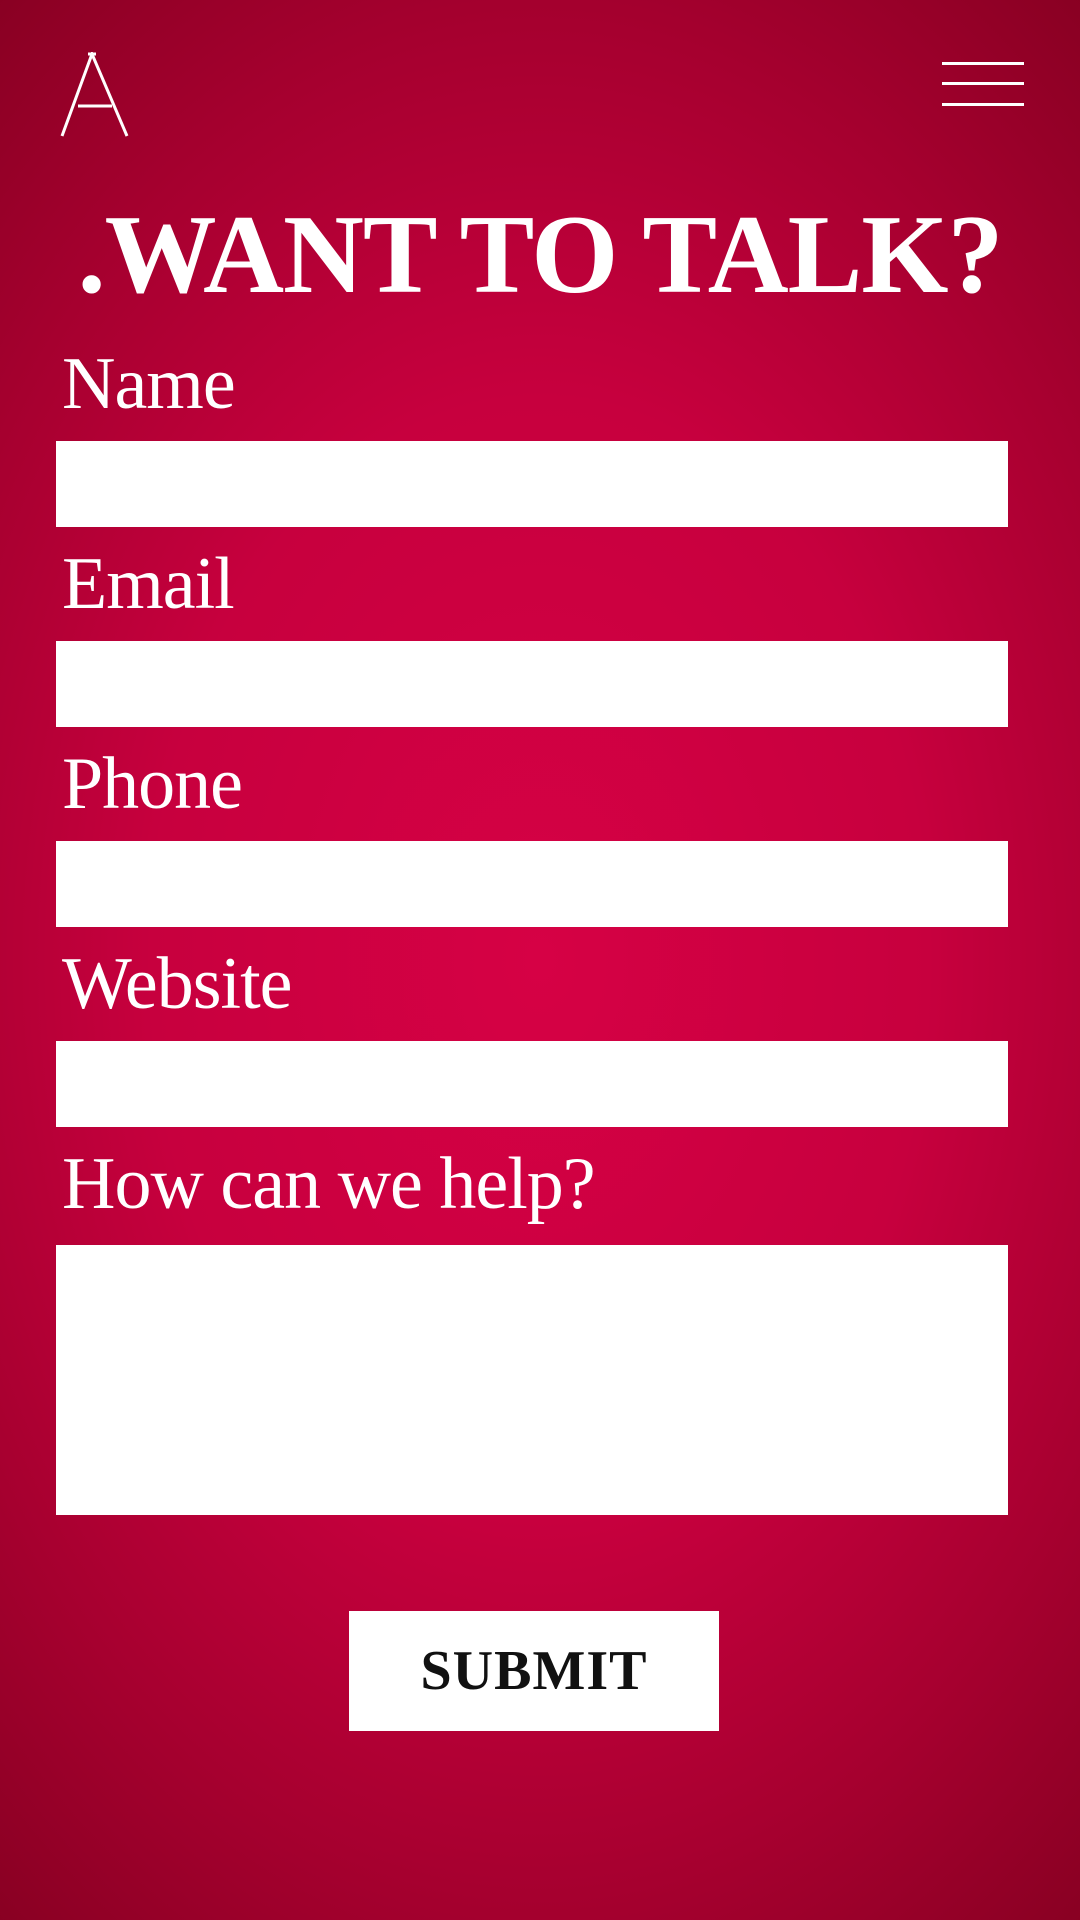  I want to click on logo-icon, so click(95, 93).